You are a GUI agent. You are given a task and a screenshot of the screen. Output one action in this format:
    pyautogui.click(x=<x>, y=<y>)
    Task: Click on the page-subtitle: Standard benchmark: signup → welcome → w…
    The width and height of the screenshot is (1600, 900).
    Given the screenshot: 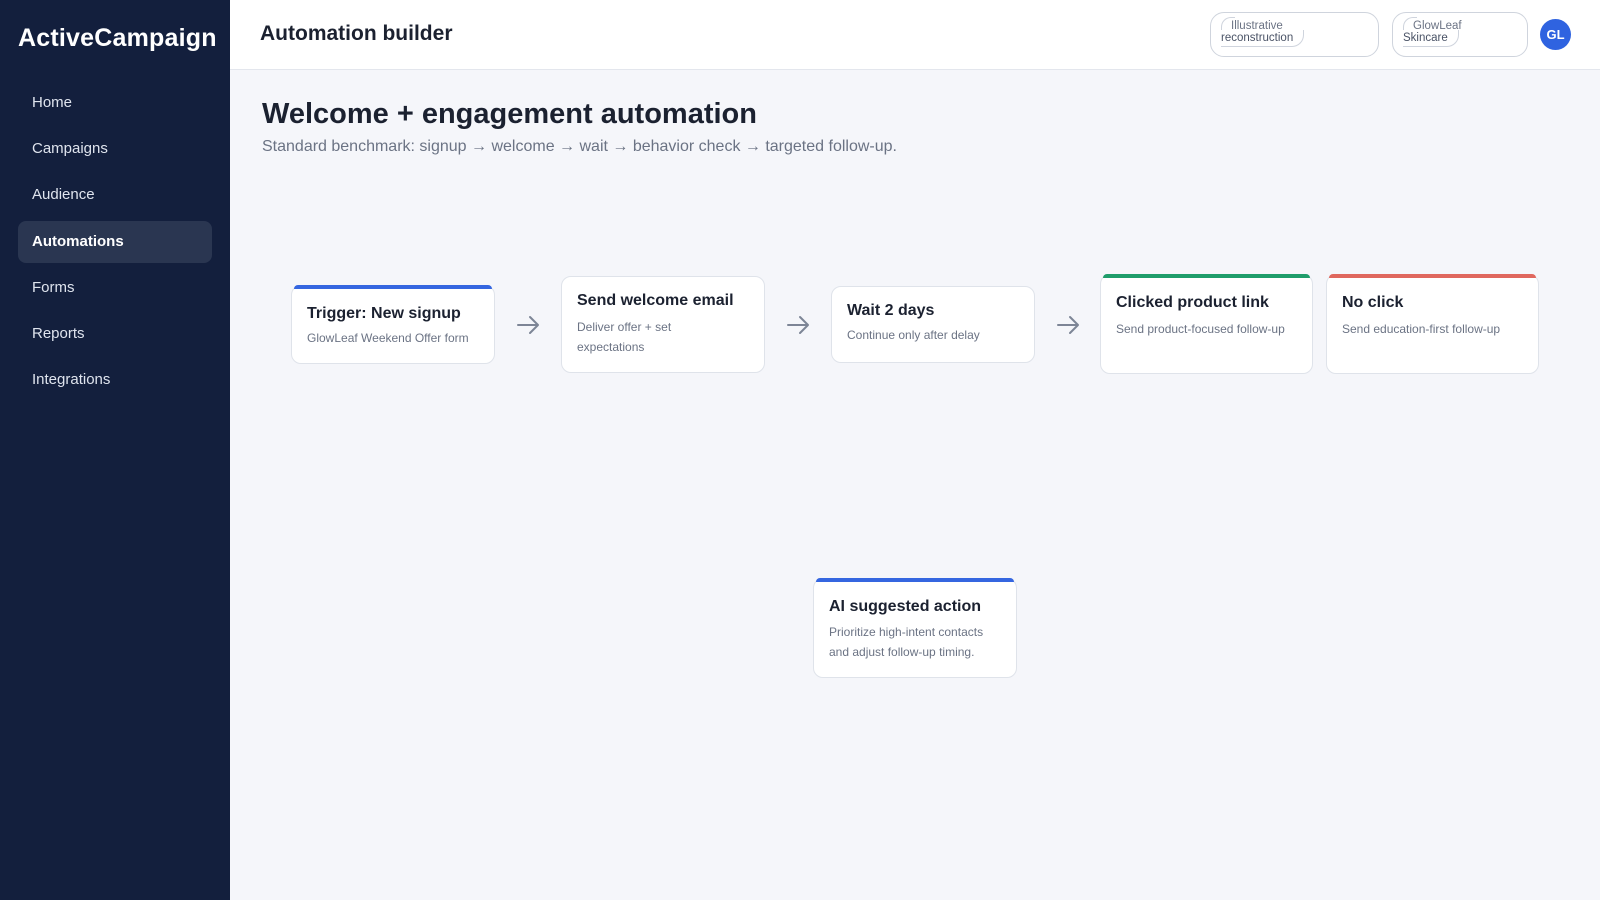 What is the action you would take?
    pyautogui.click(x=579, y=146)
    